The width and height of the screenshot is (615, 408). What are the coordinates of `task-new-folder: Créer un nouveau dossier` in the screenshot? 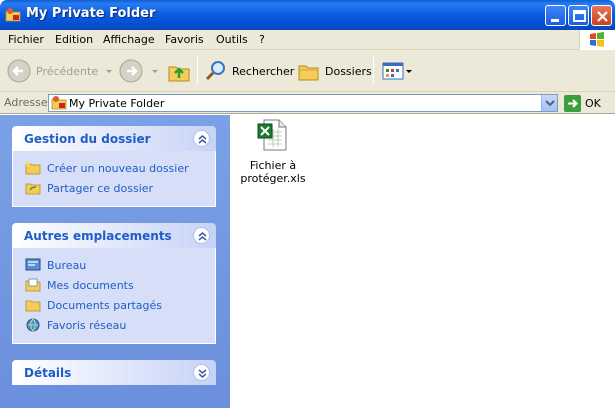 It's located at (120, 168).